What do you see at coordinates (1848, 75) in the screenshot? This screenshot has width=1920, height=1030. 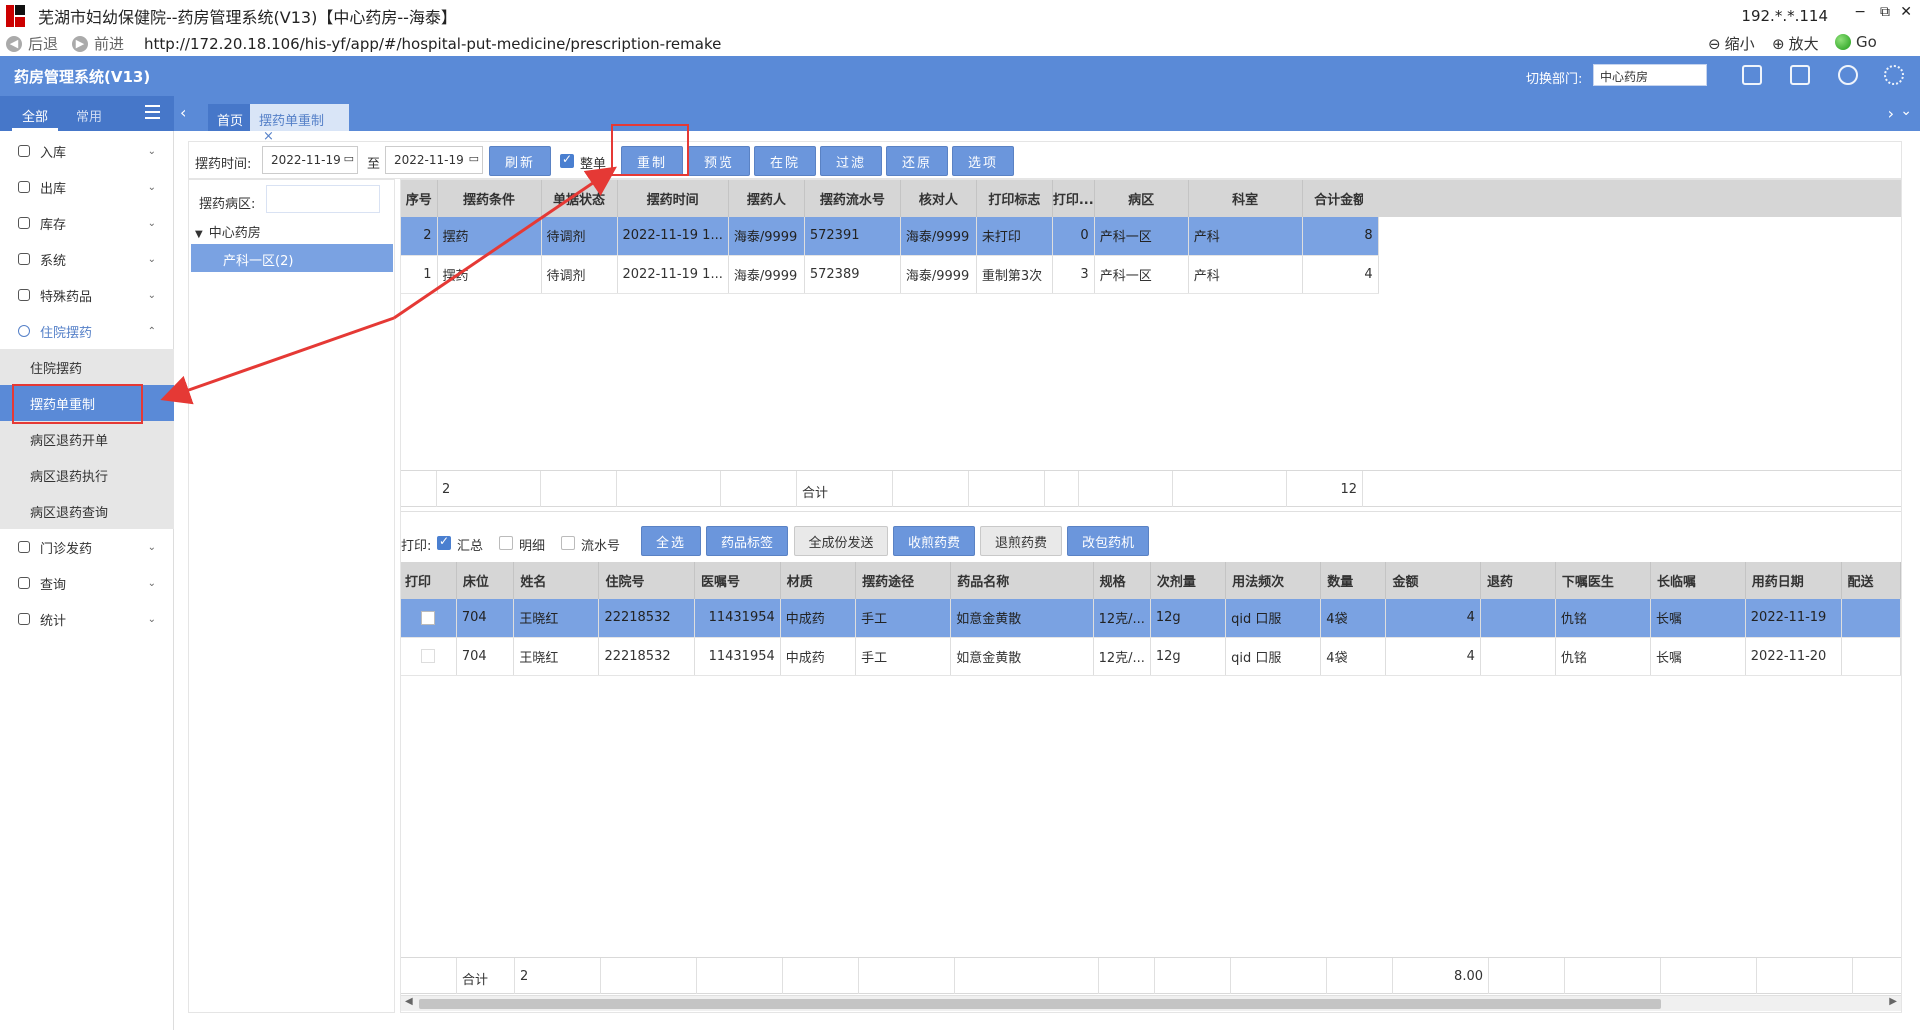 I see `eye-icon` at bounding box center [1848, 75].